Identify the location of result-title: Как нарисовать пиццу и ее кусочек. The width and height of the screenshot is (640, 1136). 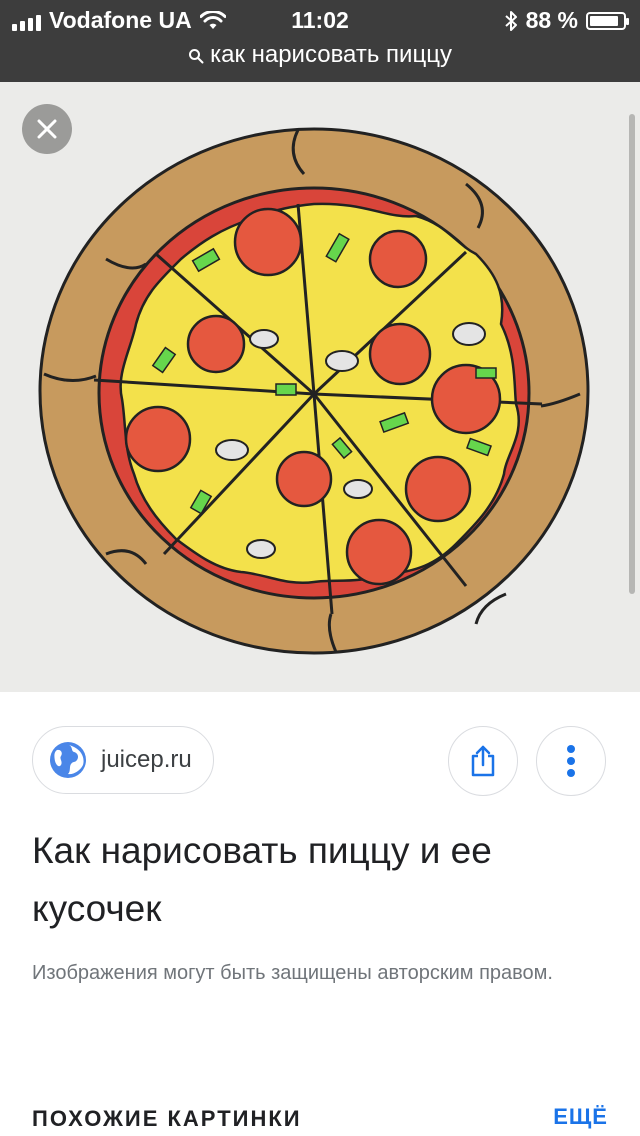
(322, 880).